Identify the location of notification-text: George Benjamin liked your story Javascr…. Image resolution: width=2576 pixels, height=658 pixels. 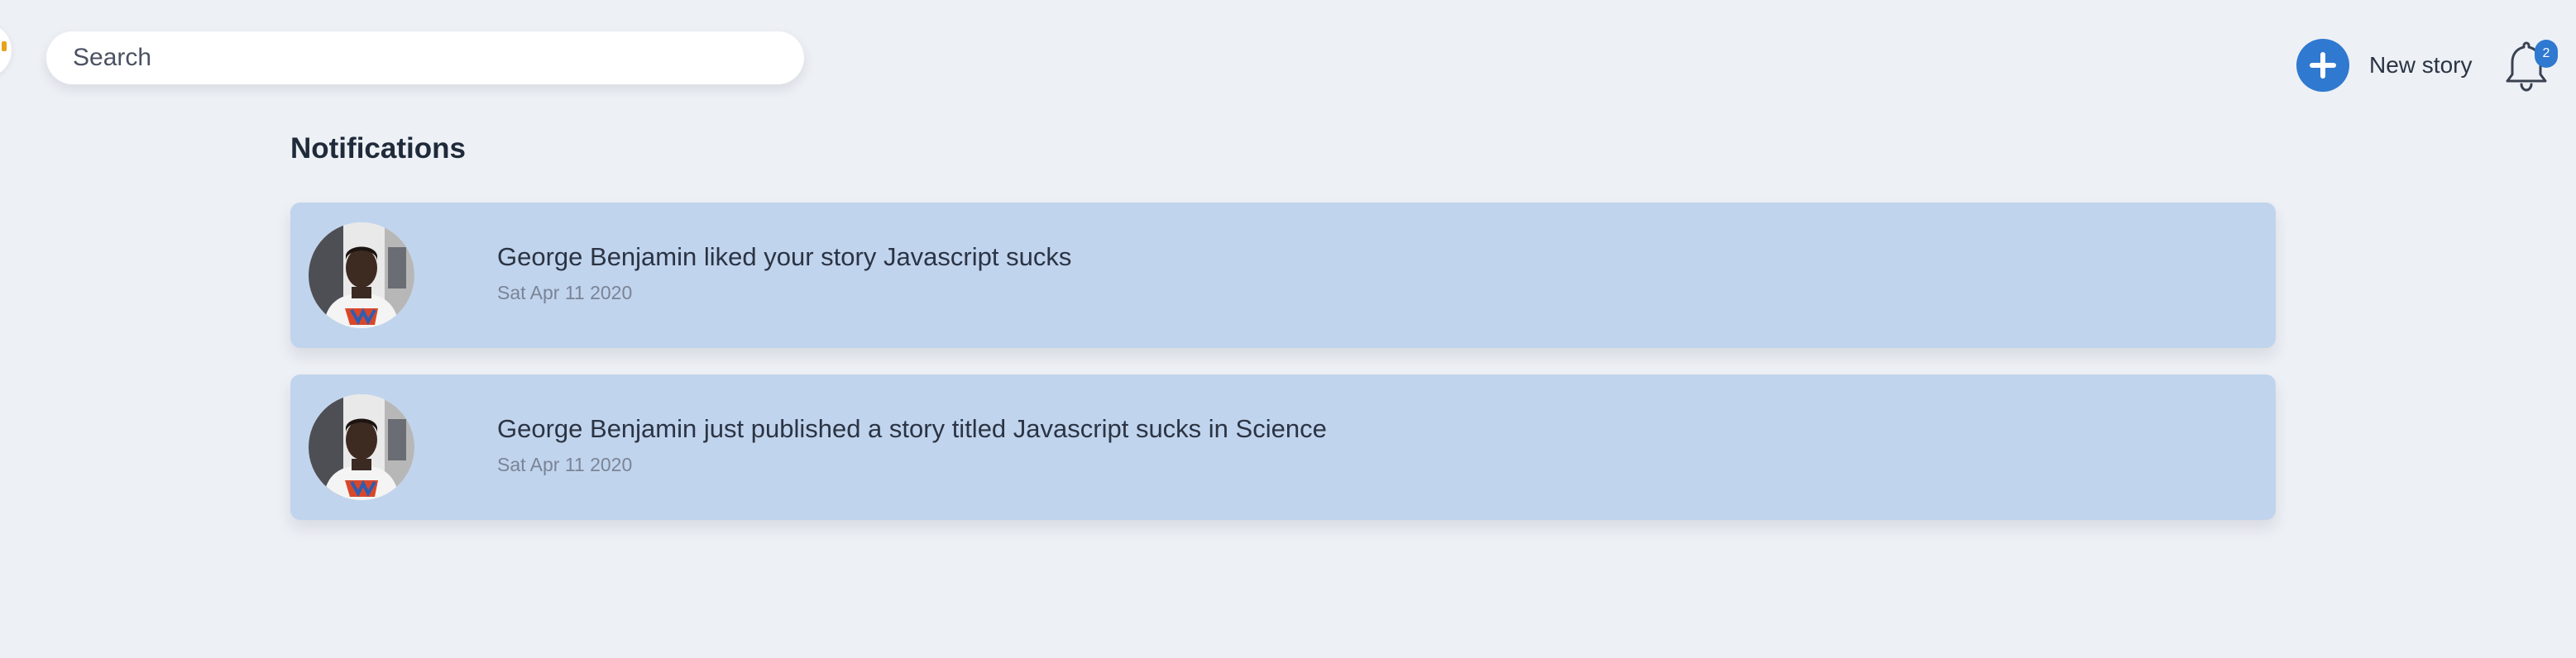
(785, 256).